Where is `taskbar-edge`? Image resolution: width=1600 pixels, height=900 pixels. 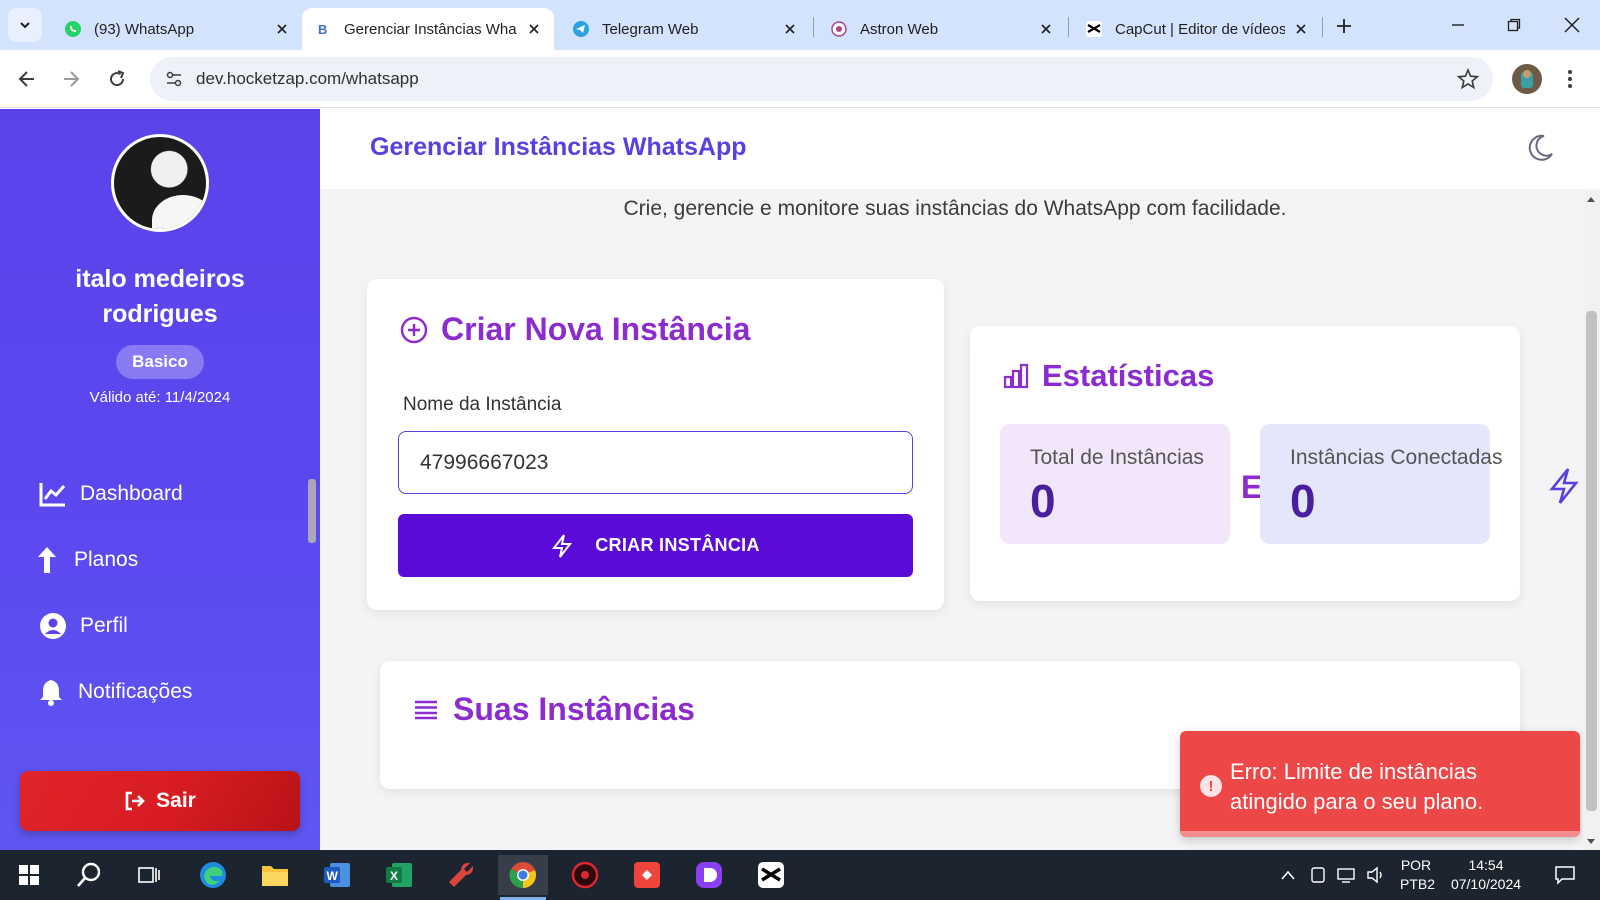
taskbar-edge is located at coordinates (213, 875).